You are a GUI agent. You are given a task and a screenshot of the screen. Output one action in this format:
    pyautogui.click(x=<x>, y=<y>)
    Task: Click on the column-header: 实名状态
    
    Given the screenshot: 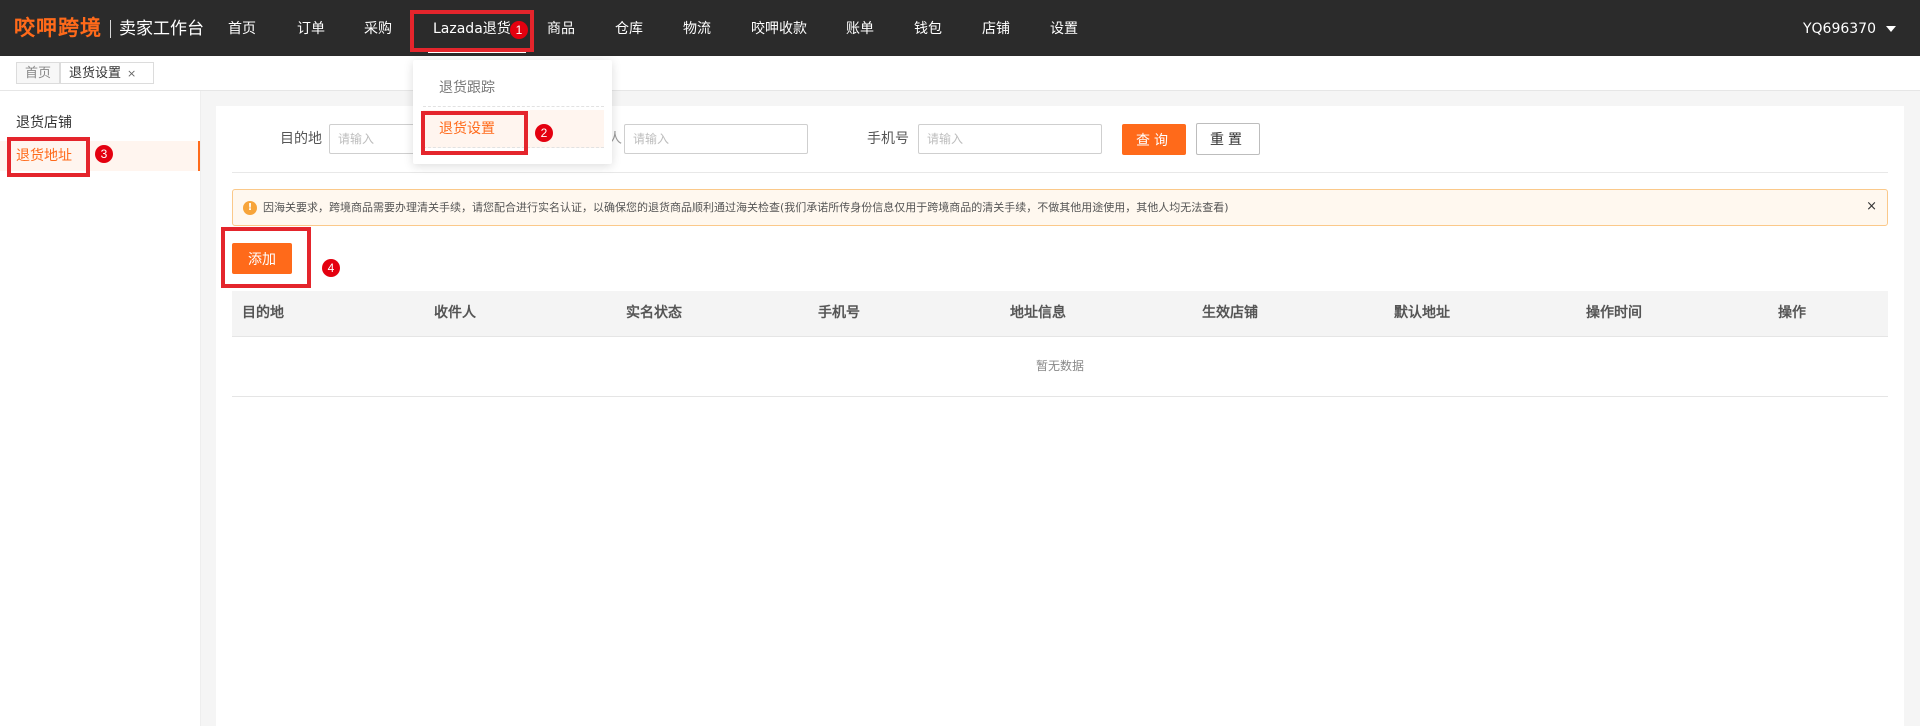 What is the action you would take?
    pyautogui.click(x=654, y=313)
    